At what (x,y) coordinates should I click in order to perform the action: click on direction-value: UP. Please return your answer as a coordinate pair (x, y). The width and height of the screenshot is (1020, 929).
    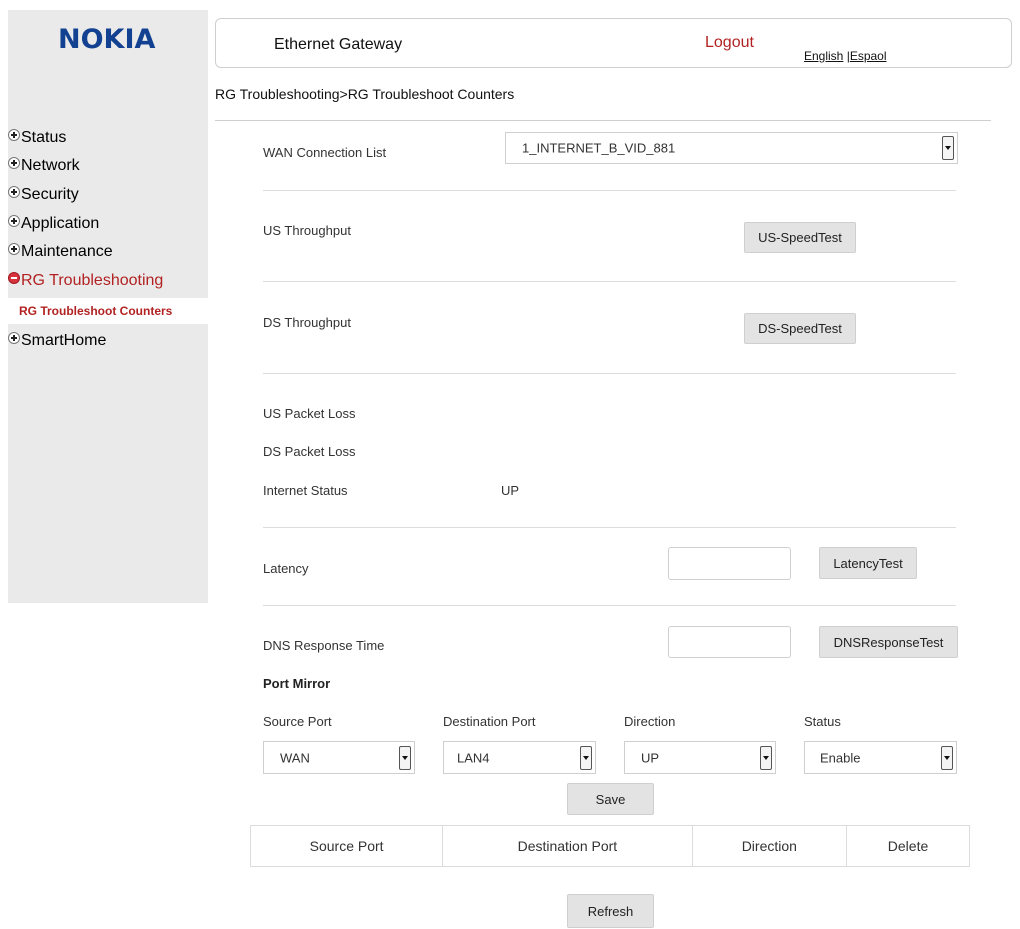
    Looking at the image, I should click on (650, 757).